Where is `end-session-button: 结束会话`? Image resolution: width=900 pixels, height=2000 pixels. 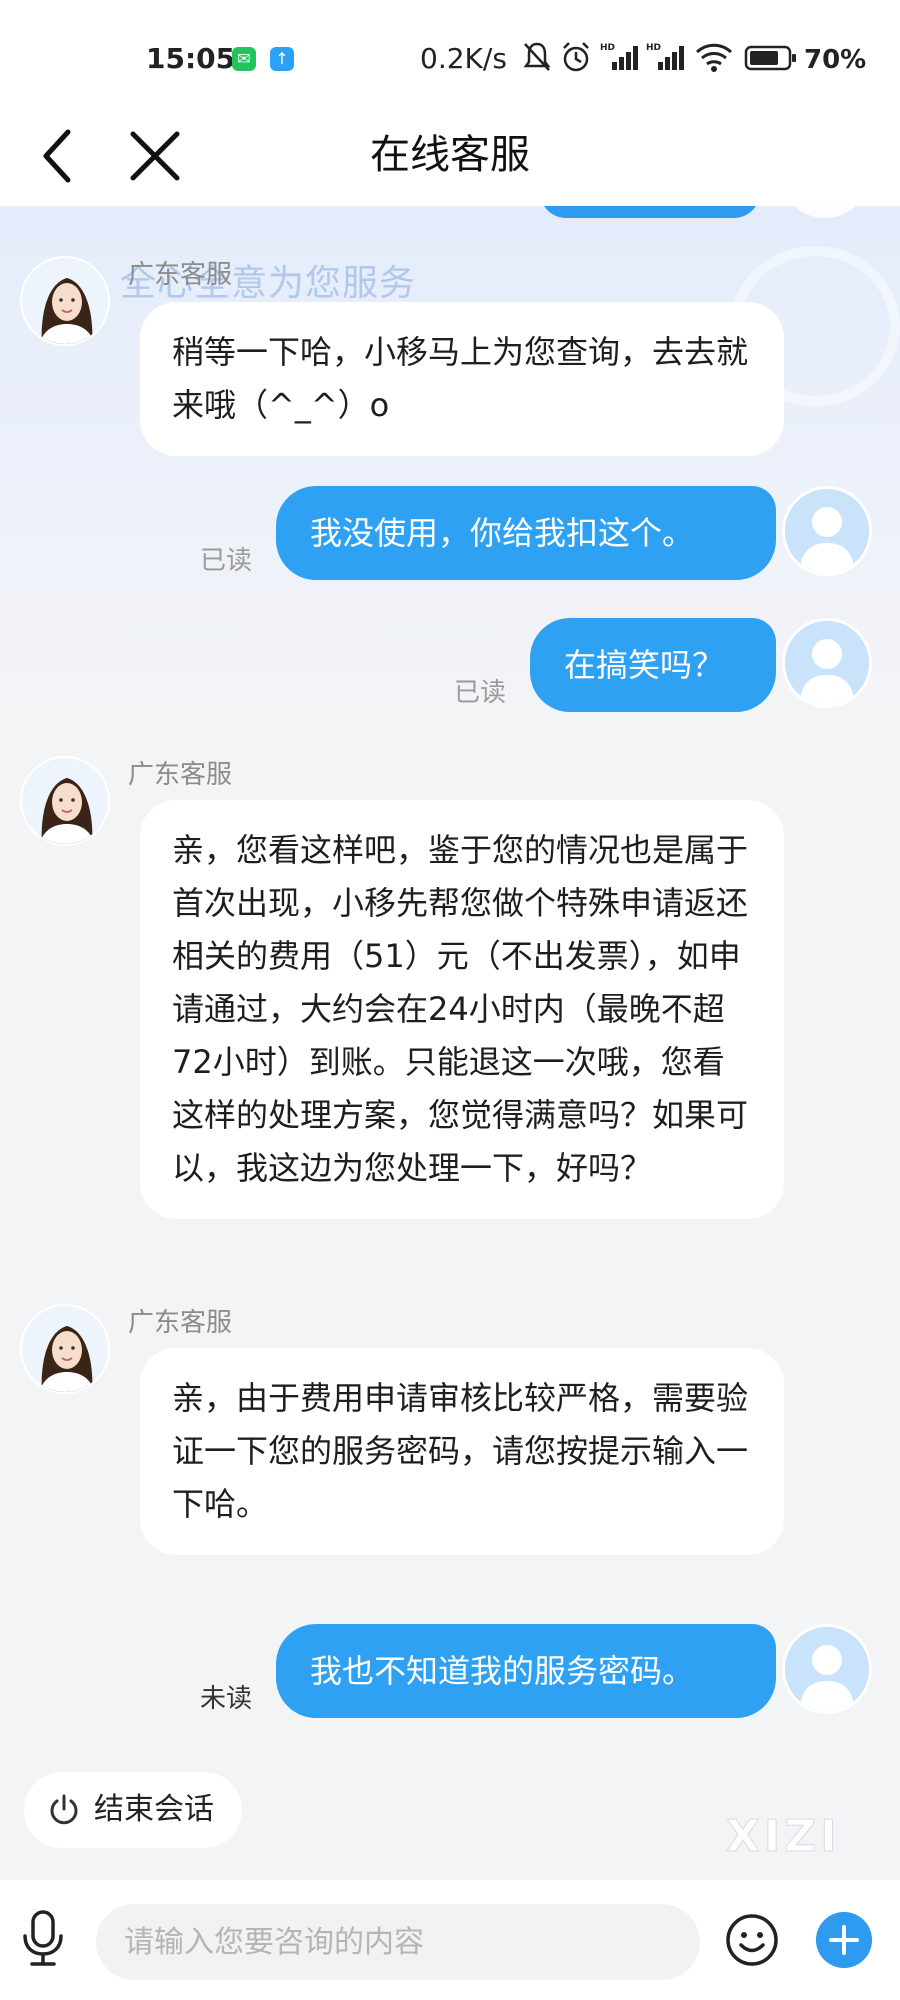
end-session-button: 结束会话 is located at coordinates (133, 1810).